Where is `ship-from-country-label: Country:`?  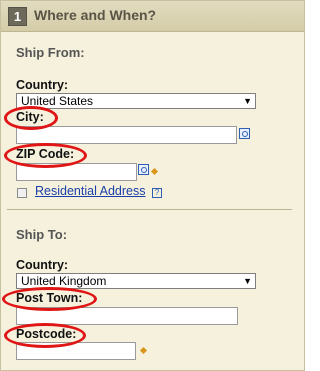 ship-from-country-label: Country: is located at coordinates (42, 85).